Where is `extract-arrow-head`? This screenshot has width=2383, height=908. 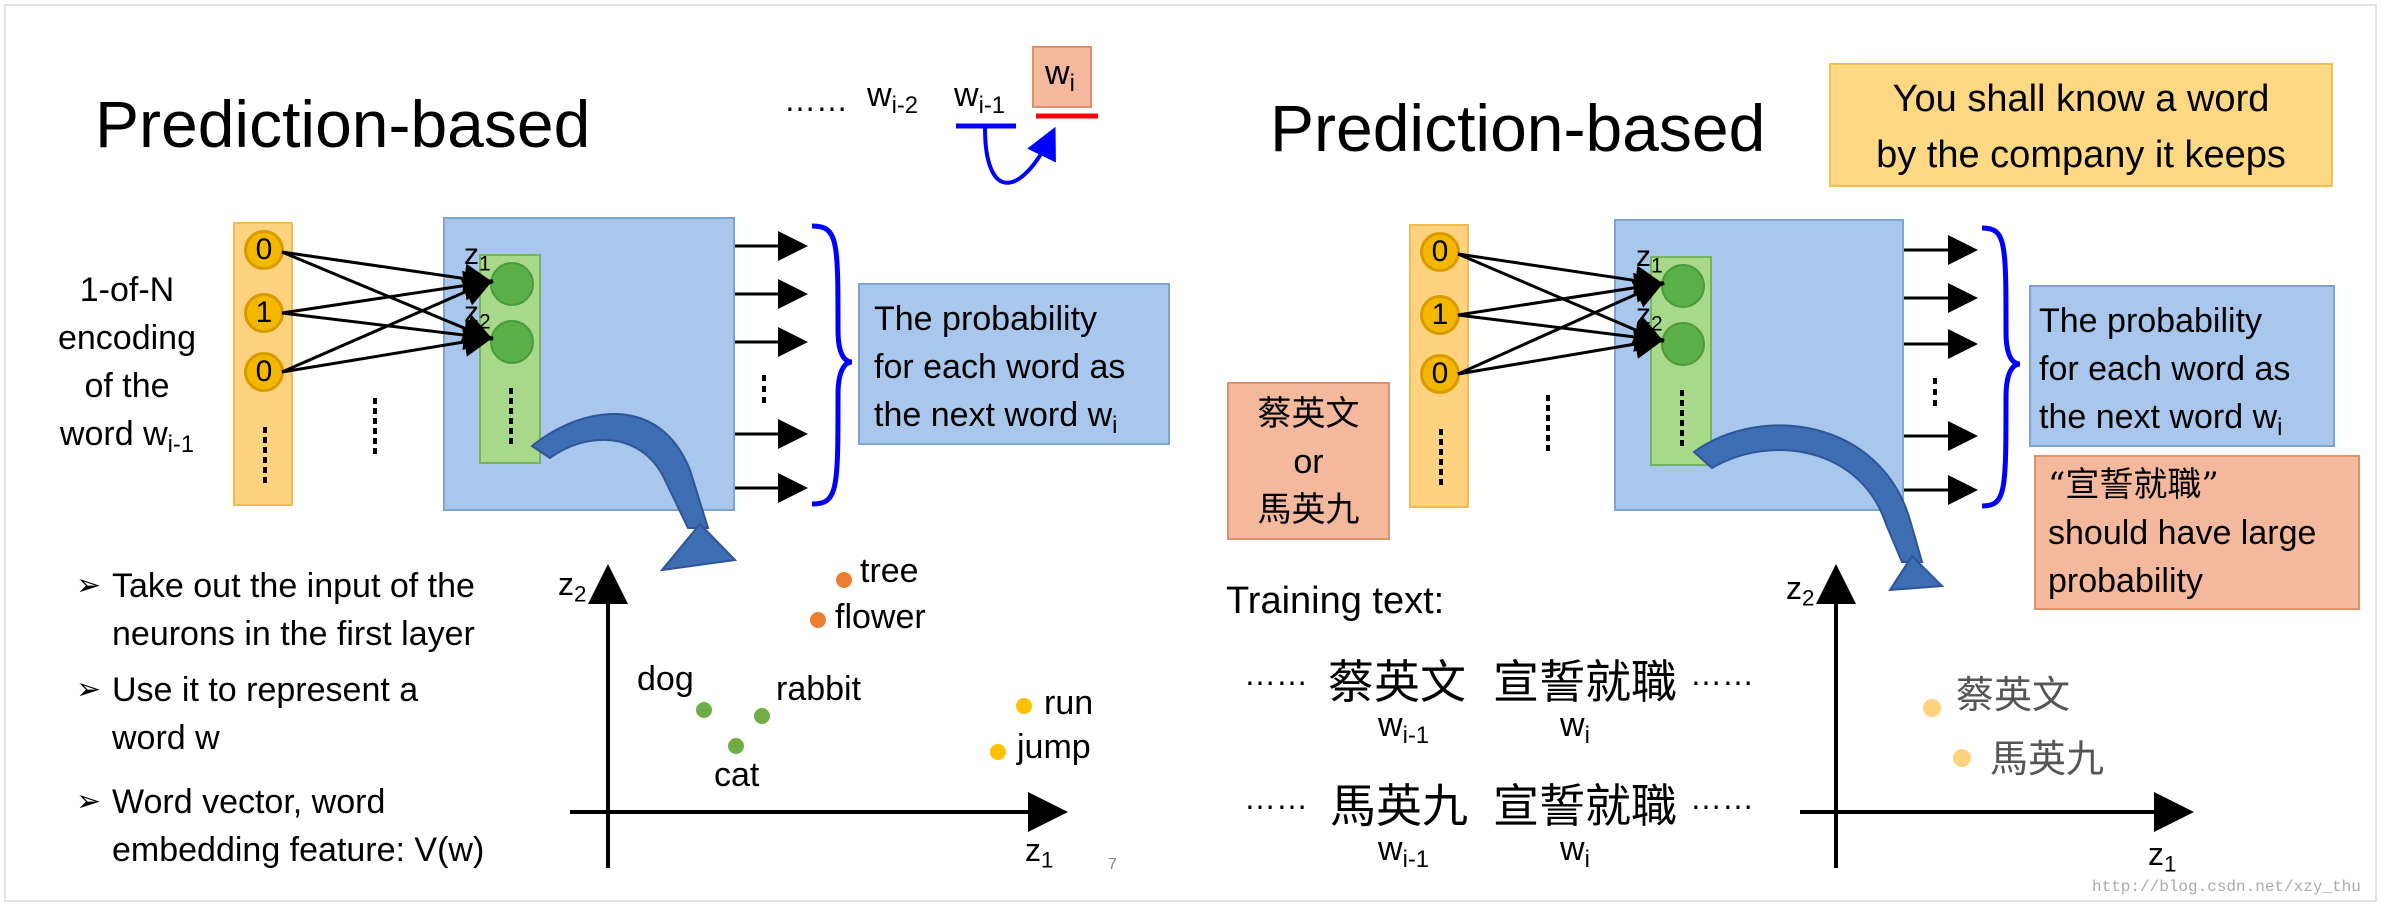
extract-arrow-head is located at coordinates (698, 547).